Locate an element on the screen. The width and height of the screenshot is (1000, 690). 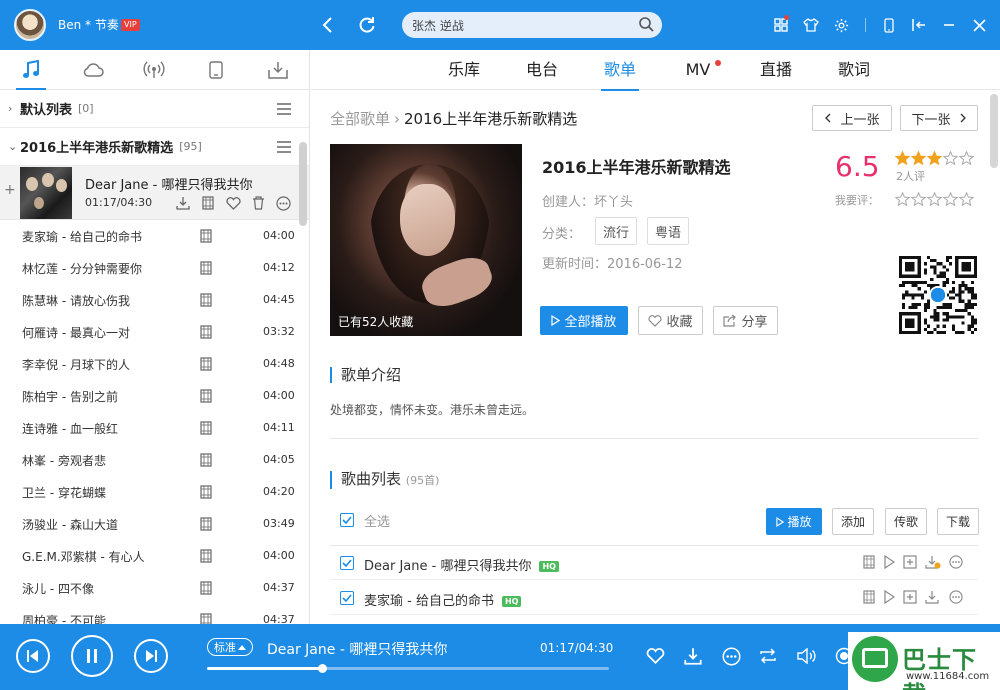
sidebar-song-row: 连诗雅 - 血一般红 04:11 is located at coordinates (154, 428).